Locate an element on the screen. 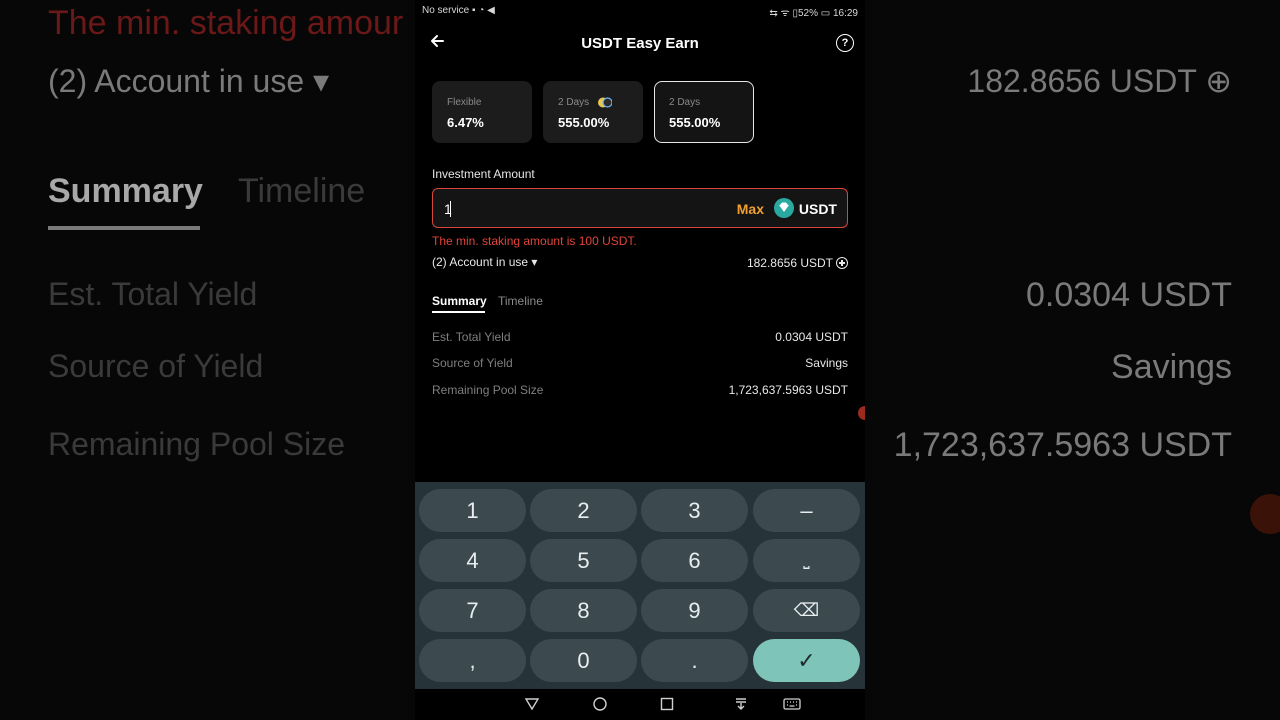 Image resolution: width=1280 pixels, height=720 pixels. tab-timeline: Timeline is located at coordinates (520, 301).